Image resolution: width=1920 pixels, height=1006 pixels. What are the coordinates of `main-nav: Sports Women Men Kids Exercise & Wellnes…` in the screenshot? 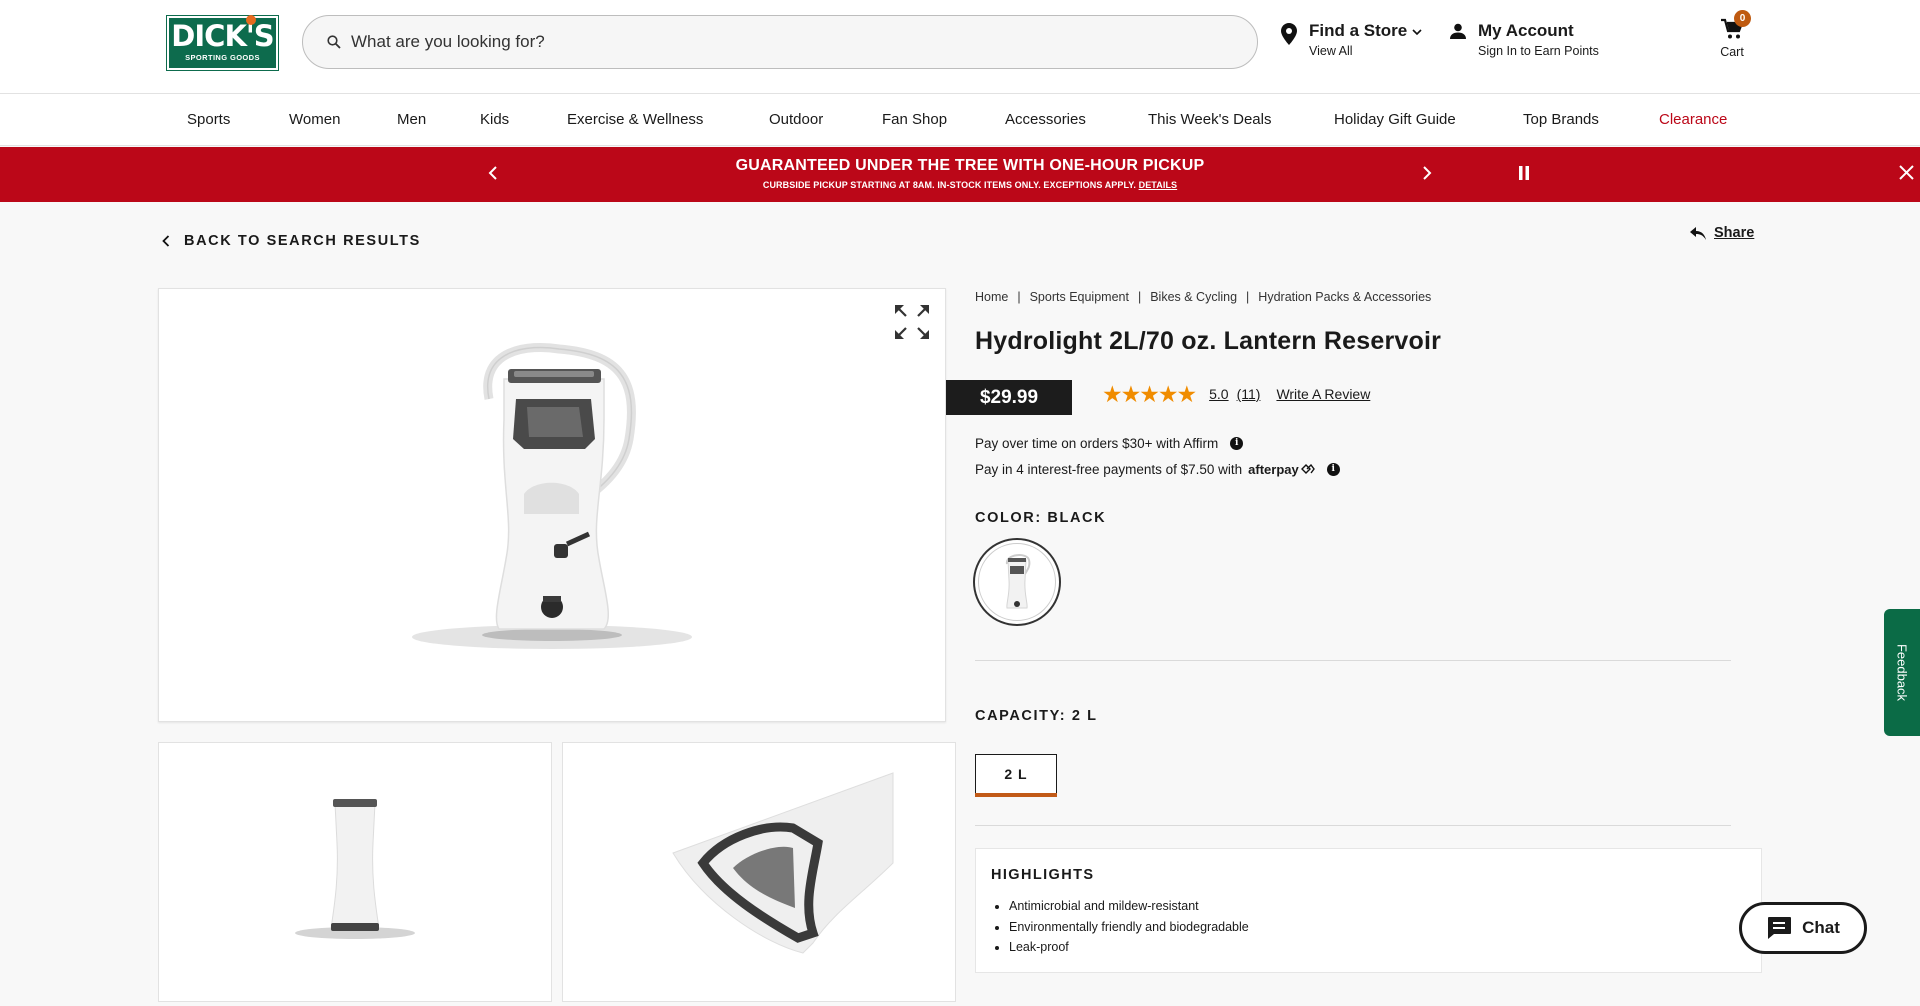 It's located at (960, 120).